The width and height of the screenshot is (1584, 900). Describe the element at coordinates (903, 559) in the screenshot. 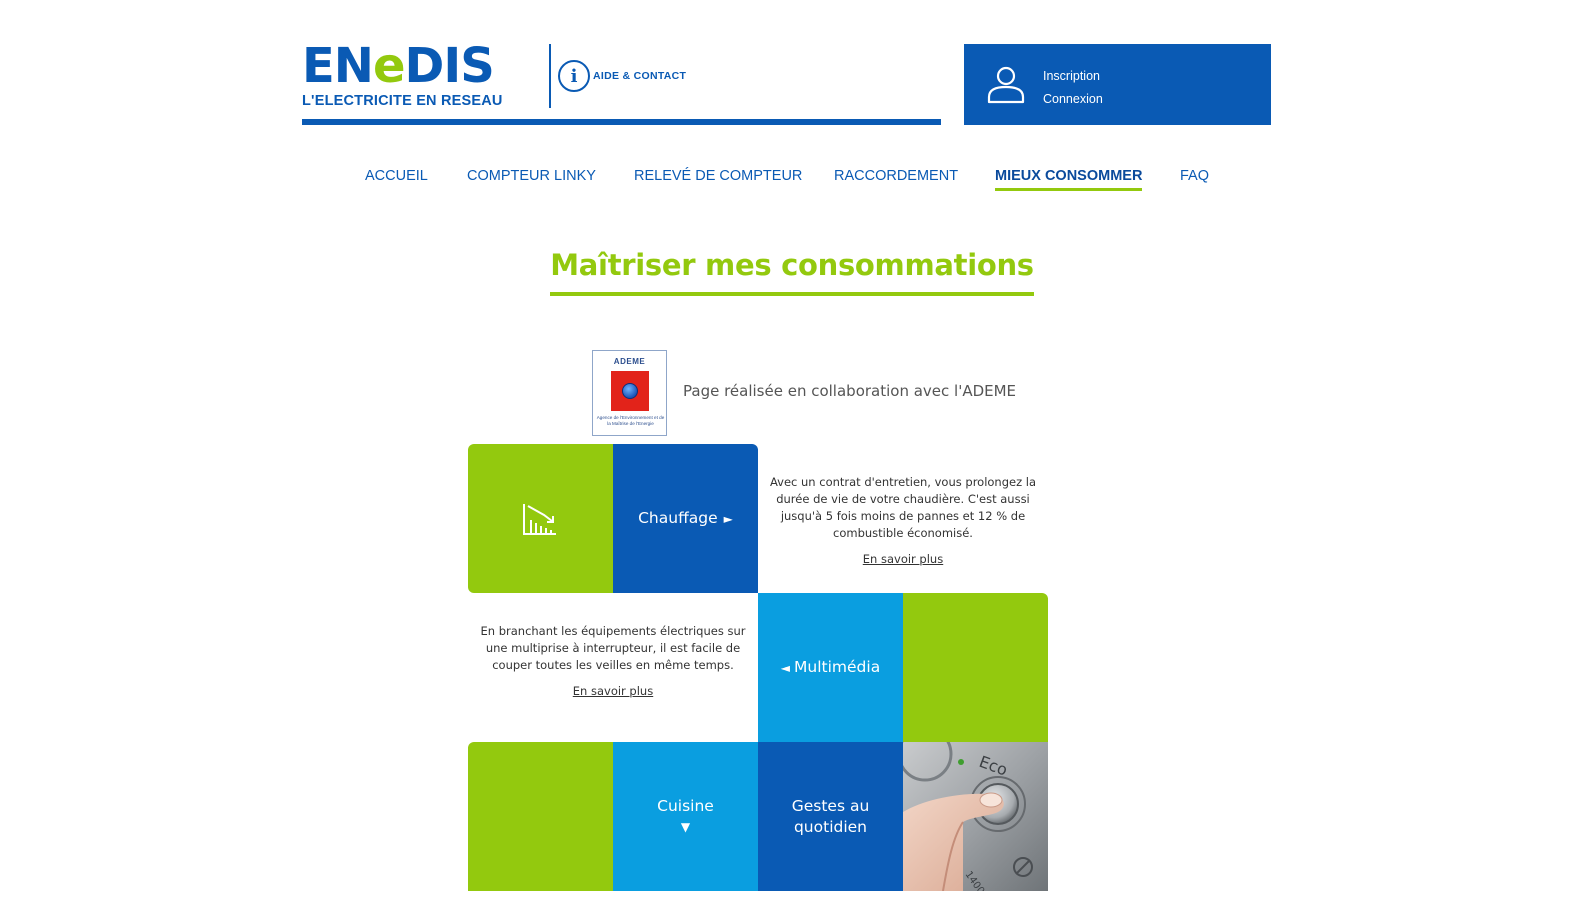

I see `chauffage-more-link: En savoir plus` at that location.